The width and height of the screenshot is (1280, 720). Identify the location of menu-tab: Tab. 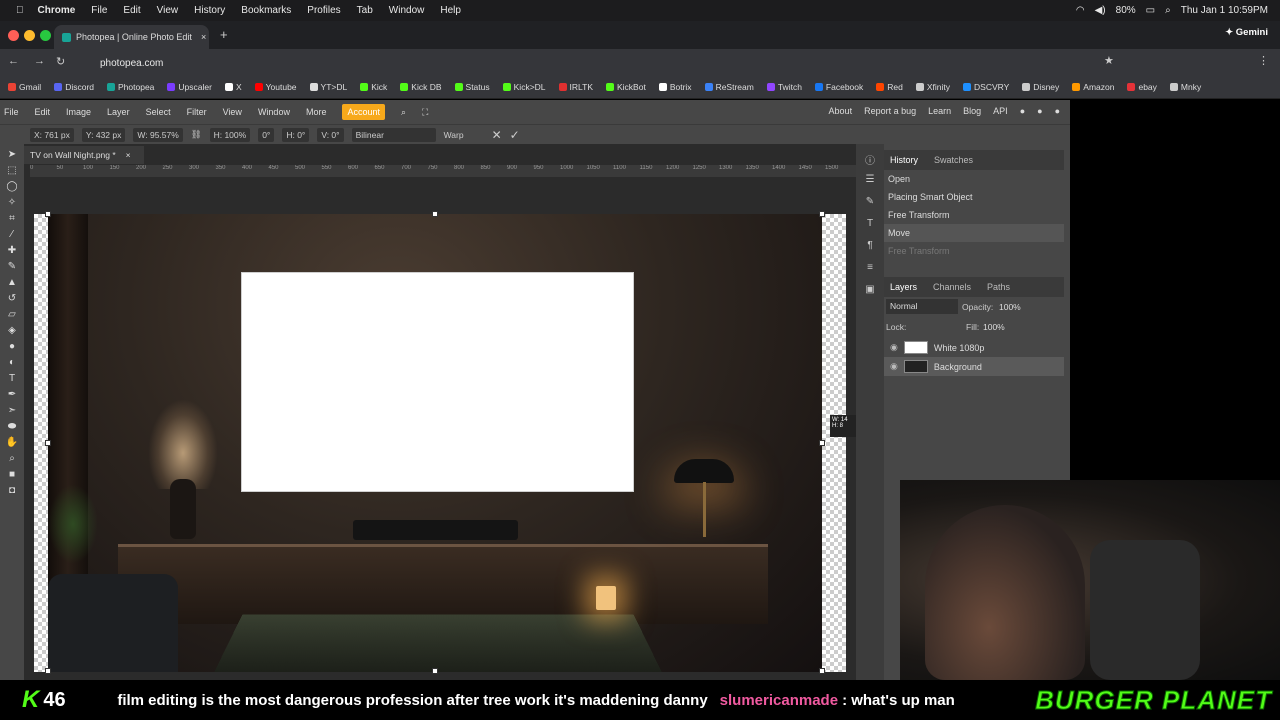
(365, 10).